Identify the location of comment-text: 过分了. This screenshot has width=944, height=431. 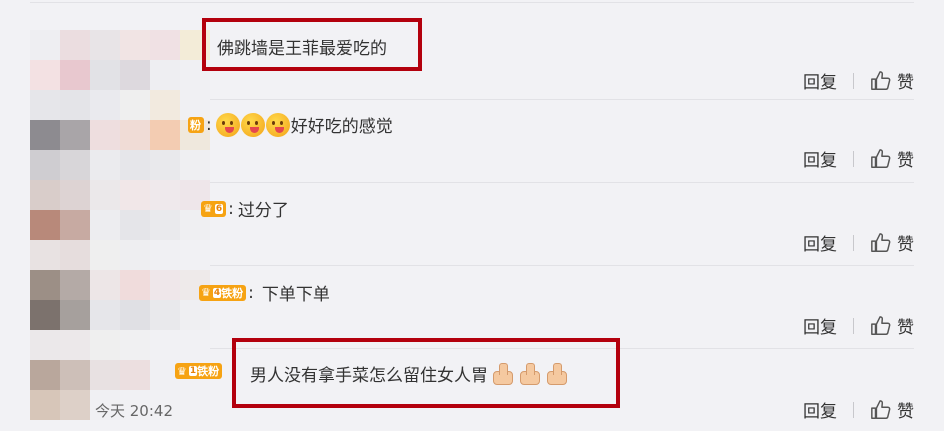
(263, 211).